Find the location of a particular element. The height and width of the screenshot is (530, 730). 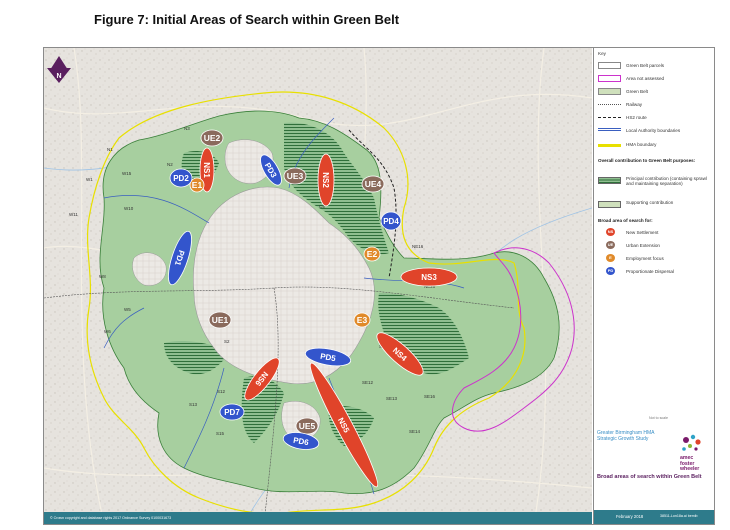

parcel-label-ne16: NE16 is located at coordinates (418, 246).